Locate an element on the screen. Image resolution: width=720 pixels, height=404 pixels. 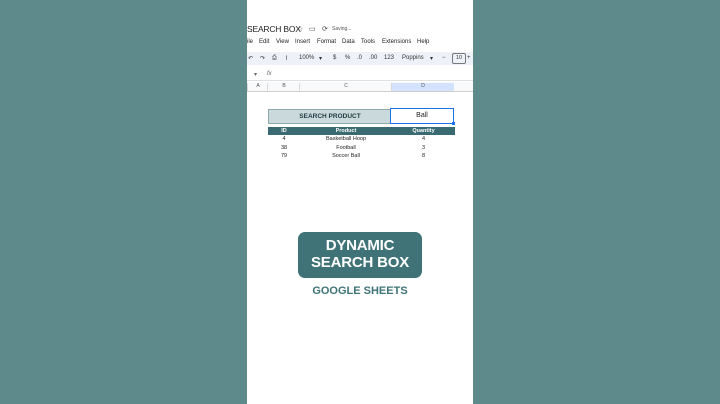
paint-format-icon: ⌇ is located at coordinates (286, 58).